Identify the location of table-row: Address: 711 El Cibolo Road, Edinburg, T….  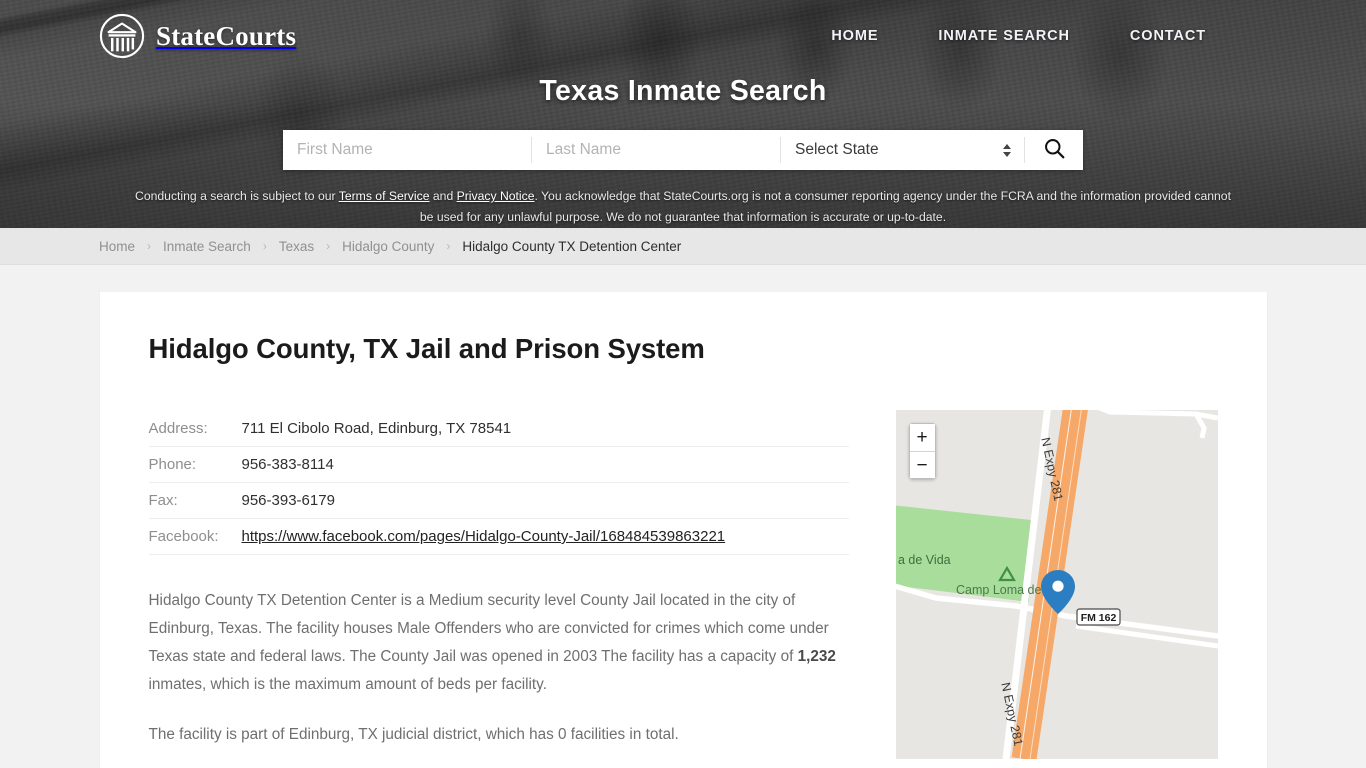
(498, 429).